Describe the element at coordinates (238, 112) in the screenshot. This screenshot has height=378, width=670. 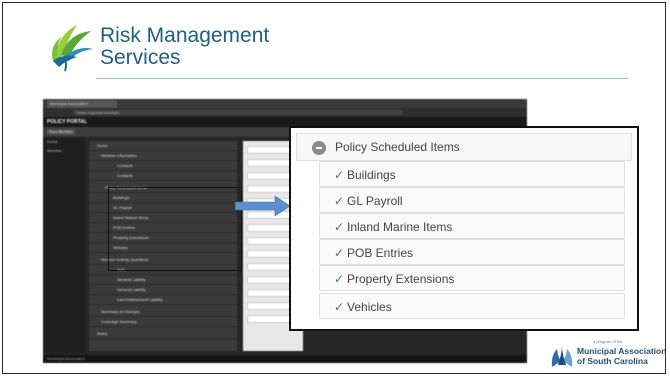
I see `url-field: masc.myportal.example` at that location.